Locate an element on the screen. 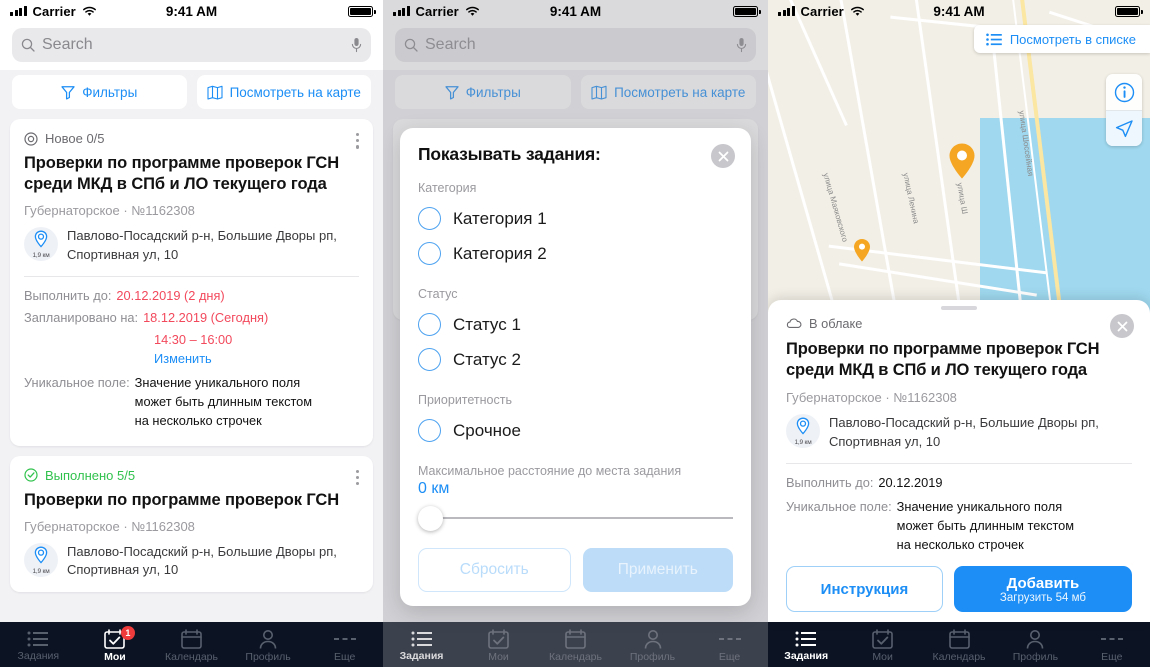  street-label: улица Ш is located at coordinates (962, 198).